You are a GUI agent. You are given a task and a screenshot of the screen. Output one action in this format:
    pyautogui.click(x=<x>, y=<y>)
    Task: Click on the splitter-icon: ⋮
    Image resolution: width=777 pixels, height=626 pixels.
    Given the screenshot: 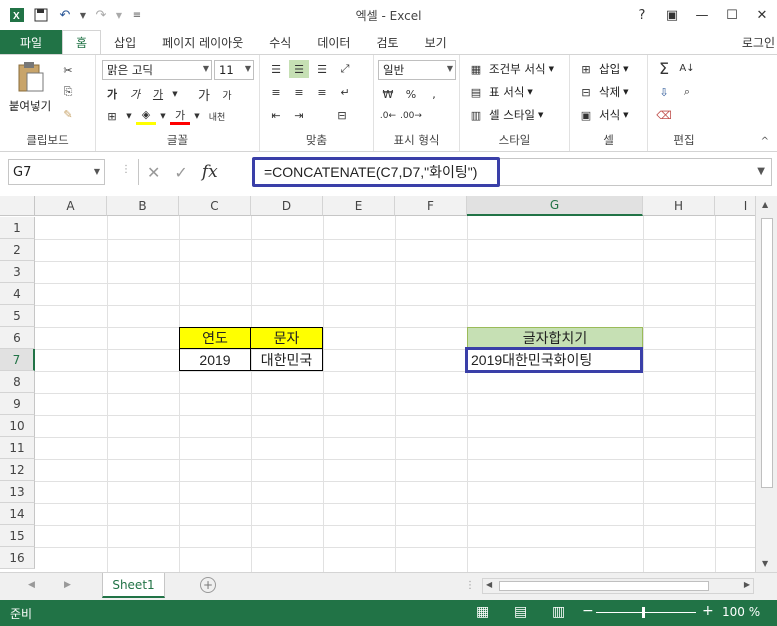 What is the action you would take?
    pyautogui.click(x=470, y=585)
    